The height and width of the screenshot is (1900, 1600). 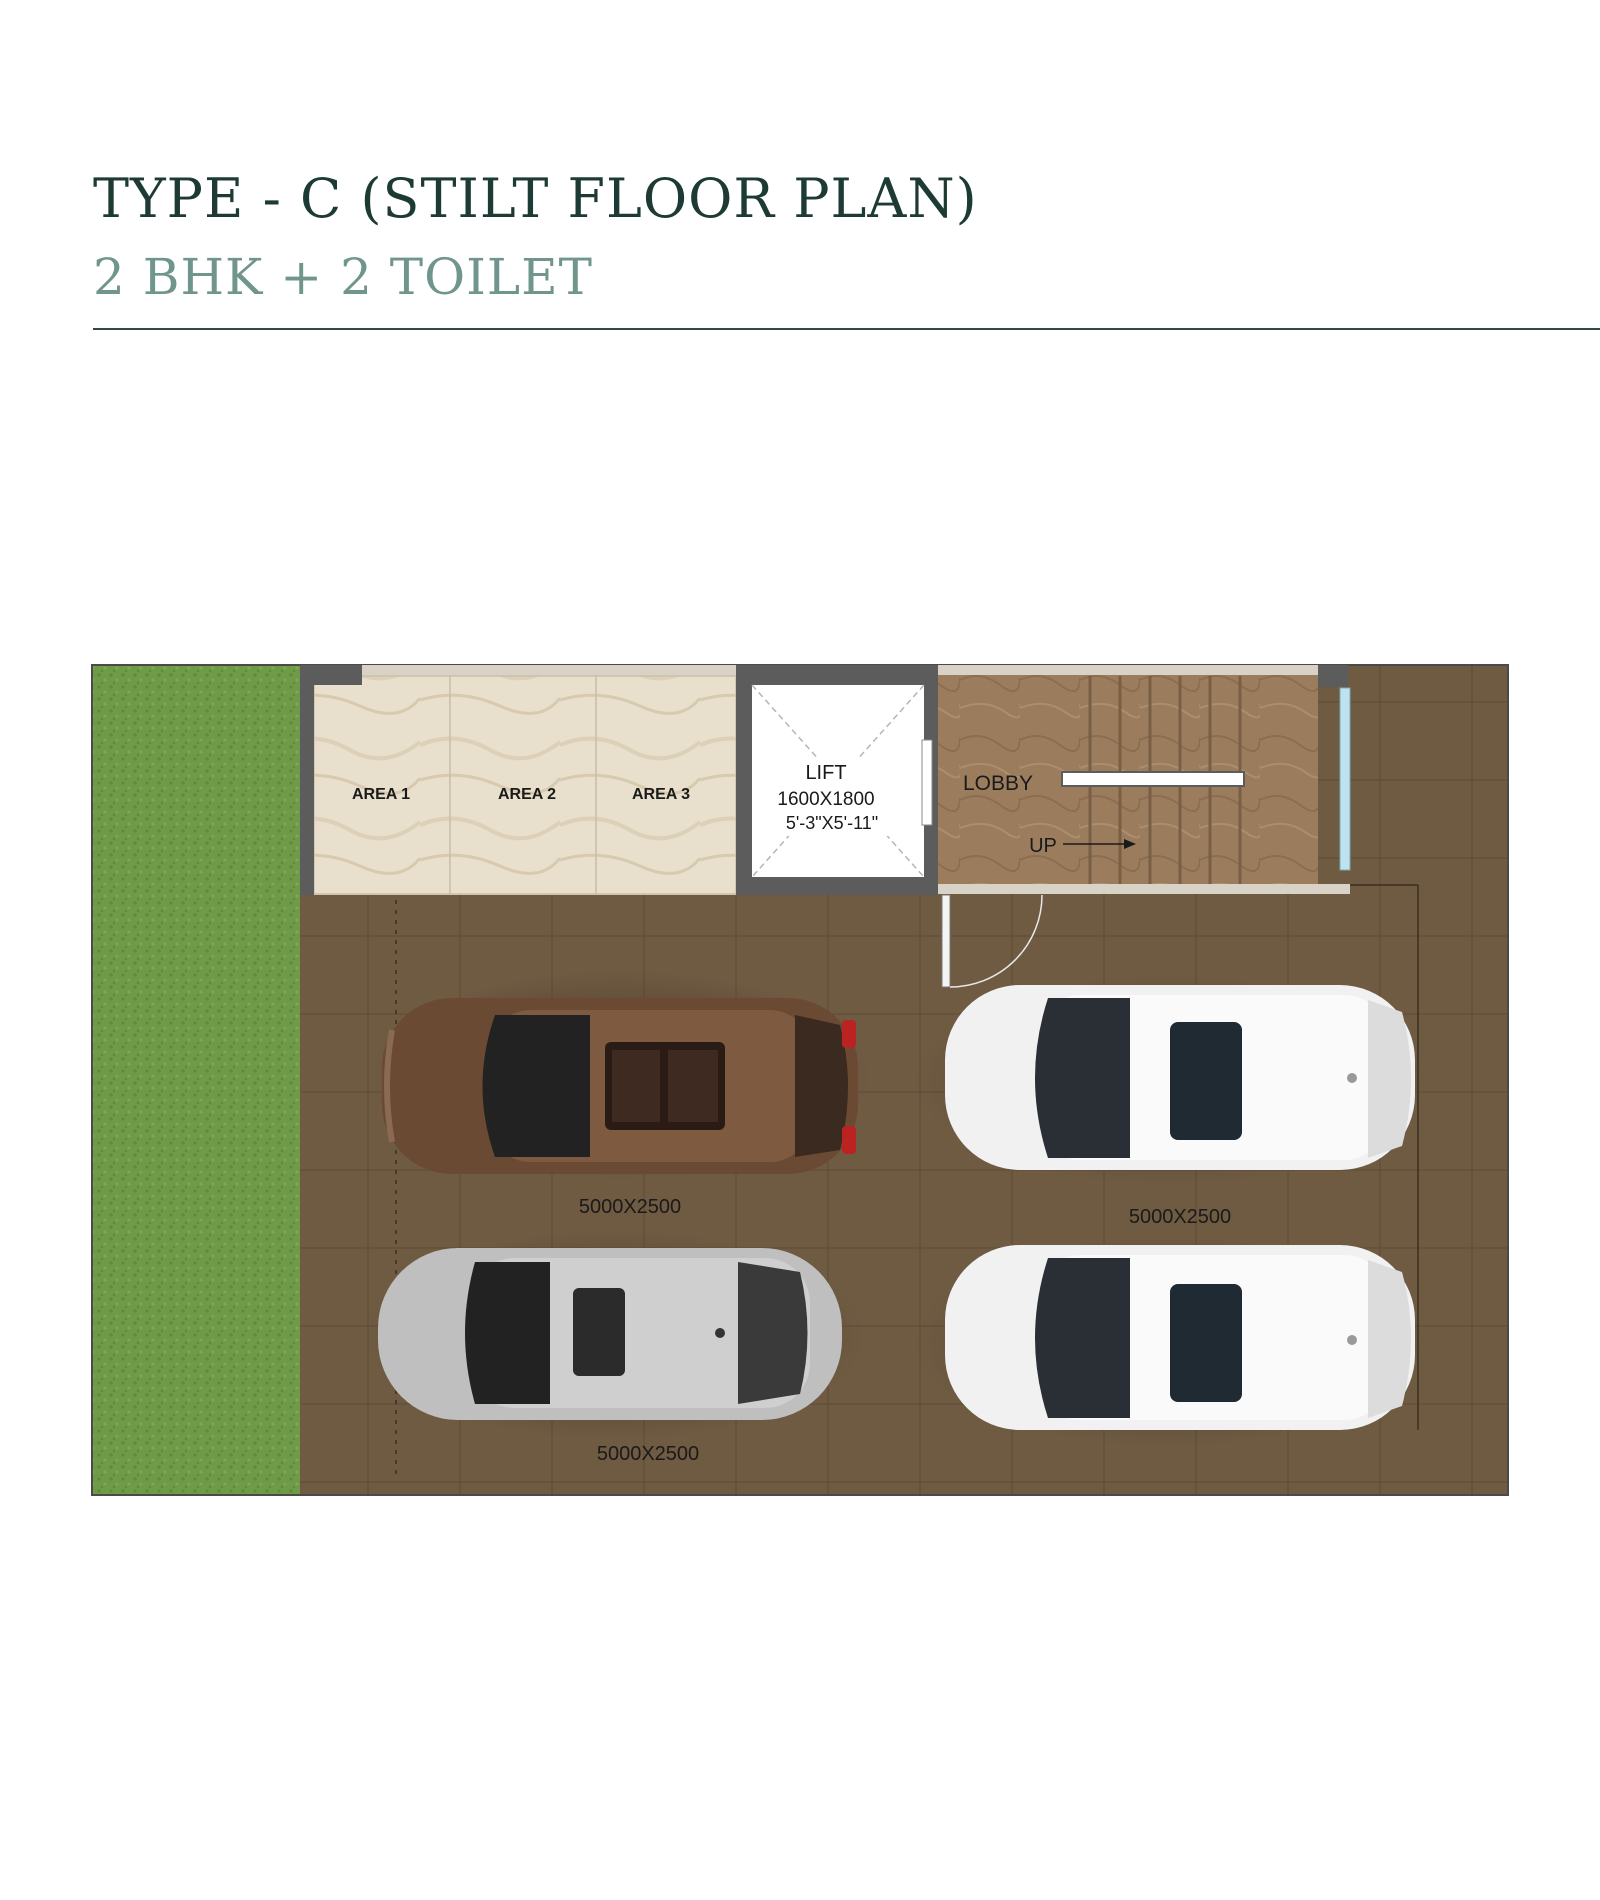 I want to click on wall-column-top-left, so click(x=331, y=675).